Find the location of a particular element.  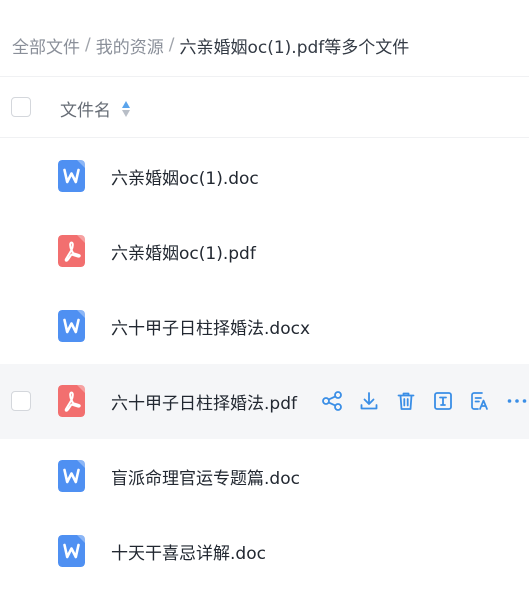

file-name: 六十甲子日柱择婚法.pdf is located at coordinates (204, 401).